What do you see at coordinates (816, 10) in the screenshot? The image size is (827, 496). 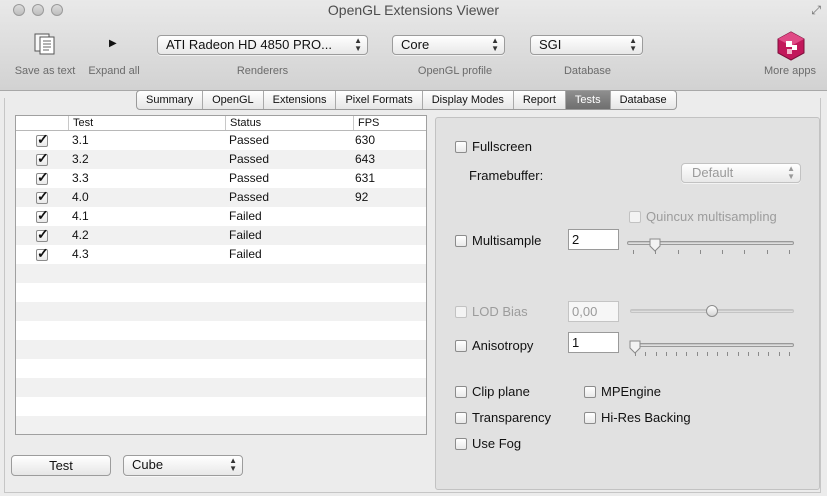 I see `fullscreen-toggle-icon: ⤢` at bounding box center [816, 10].